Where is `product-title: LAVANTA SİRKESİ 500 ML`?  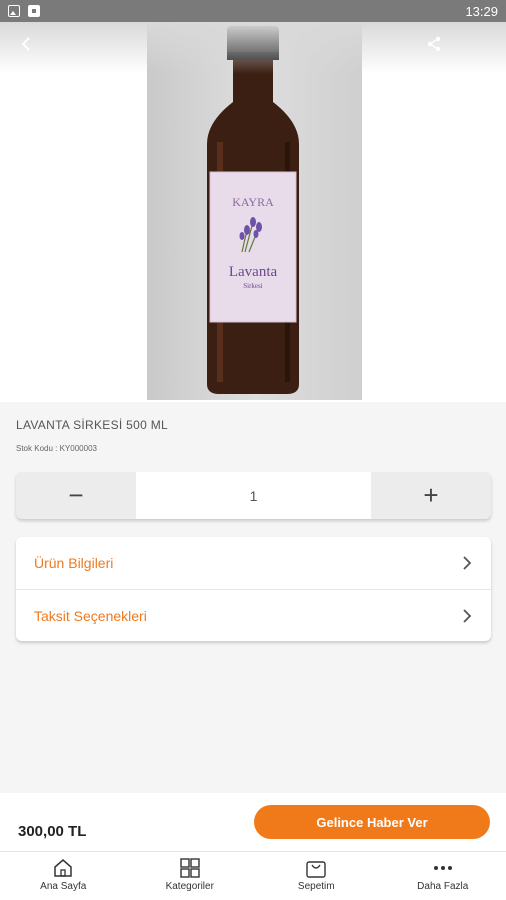
product-title: LAVANTA SİRKESİ 500 ML is located at coordinates (92, 425).